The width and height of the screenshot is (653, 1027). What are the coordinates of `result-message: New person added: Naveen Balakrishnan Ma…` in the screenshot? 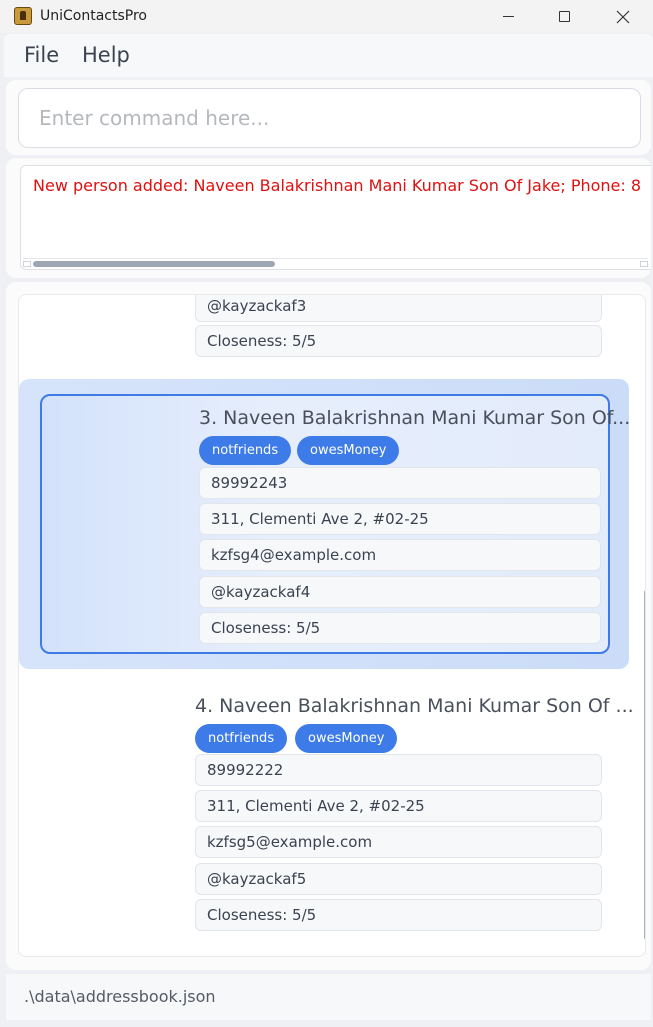 It's located at (337, 185).